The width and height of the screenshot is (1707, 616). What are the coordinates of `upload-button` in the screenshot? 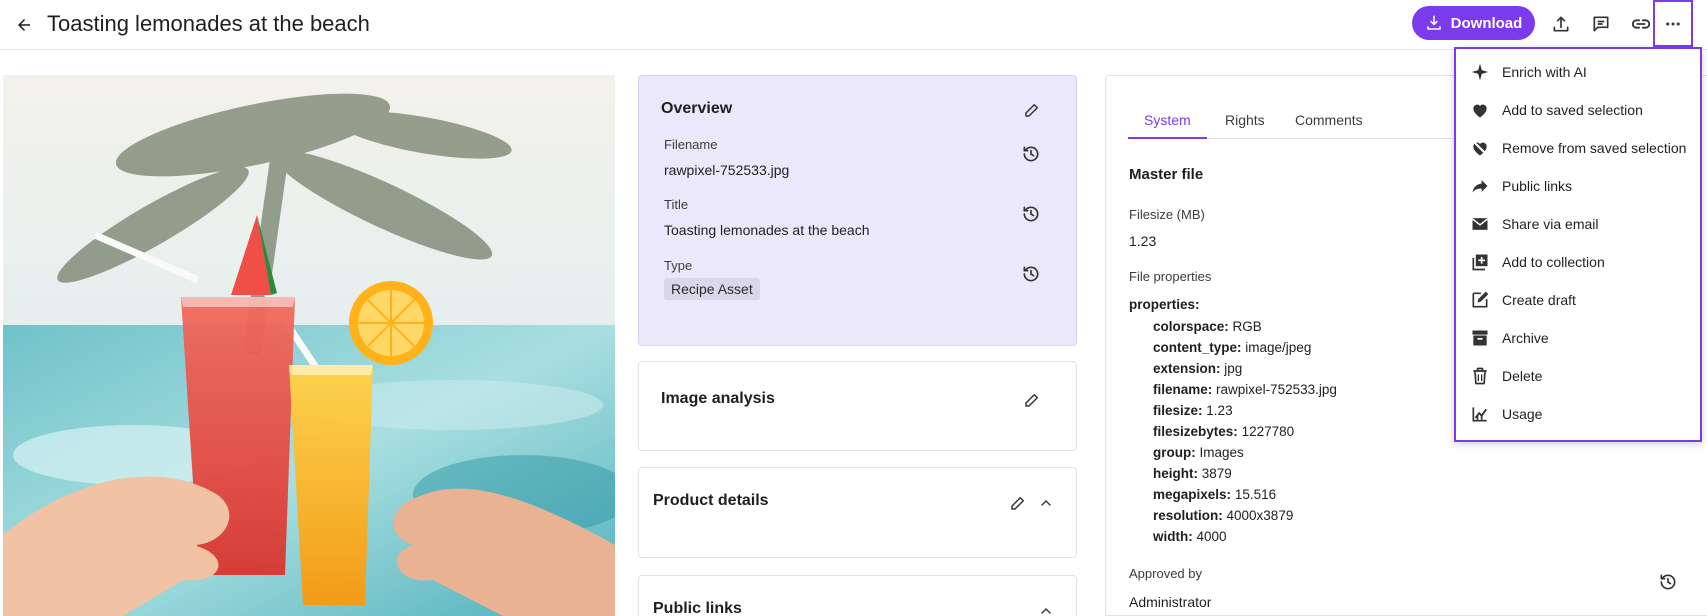 It's located at (1561, 24).